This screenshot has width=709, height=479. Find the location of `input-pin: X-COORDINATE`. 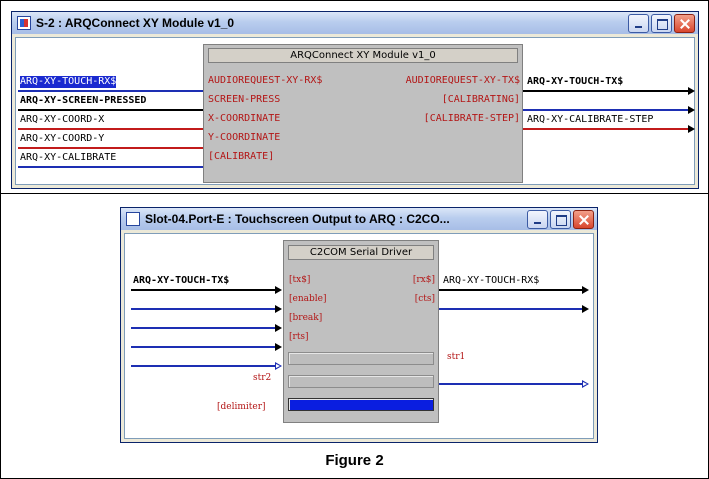

input-pin: X-COORDINATE is located at coordinates (244, 119).